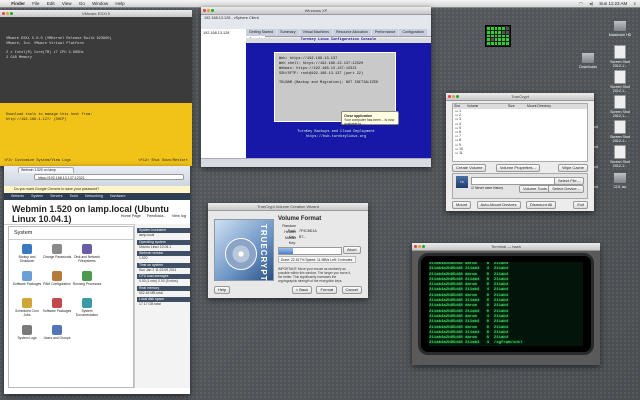 The height and width of the screenshot is (400, 640). I want to click on spotlight-icon: ⌕, so click(634, 3).